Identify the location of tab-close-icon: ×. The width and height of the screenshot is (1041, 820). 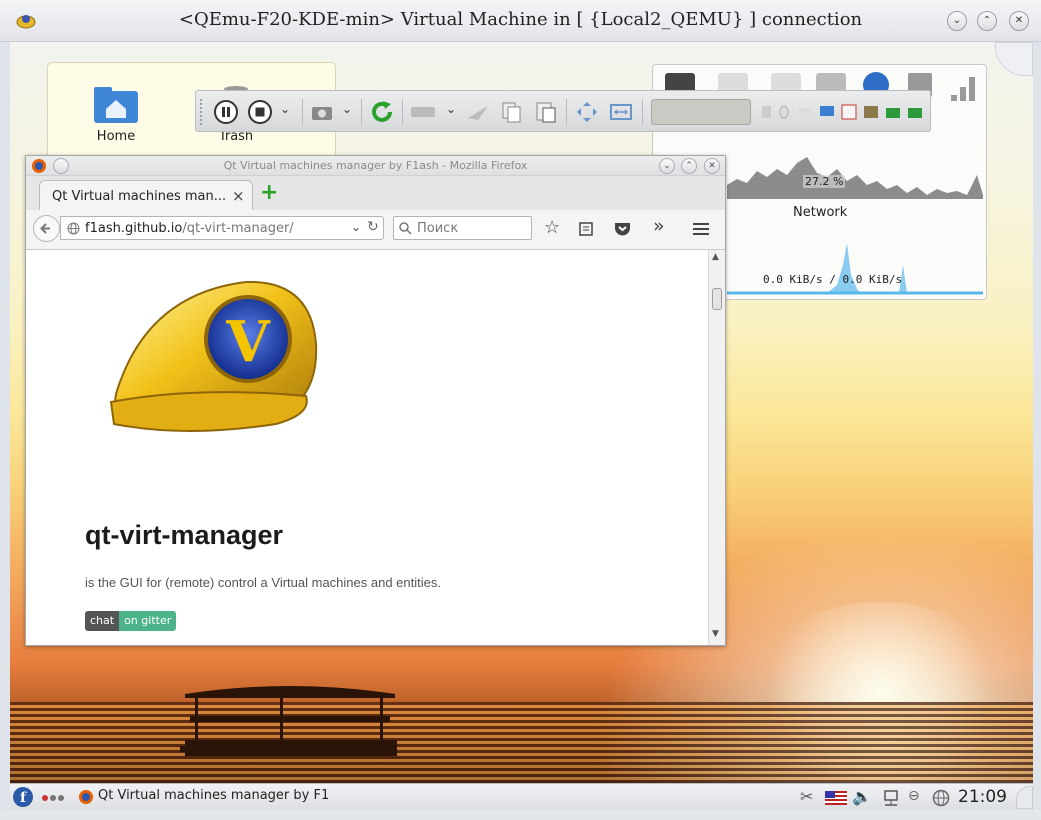
(238, 196).